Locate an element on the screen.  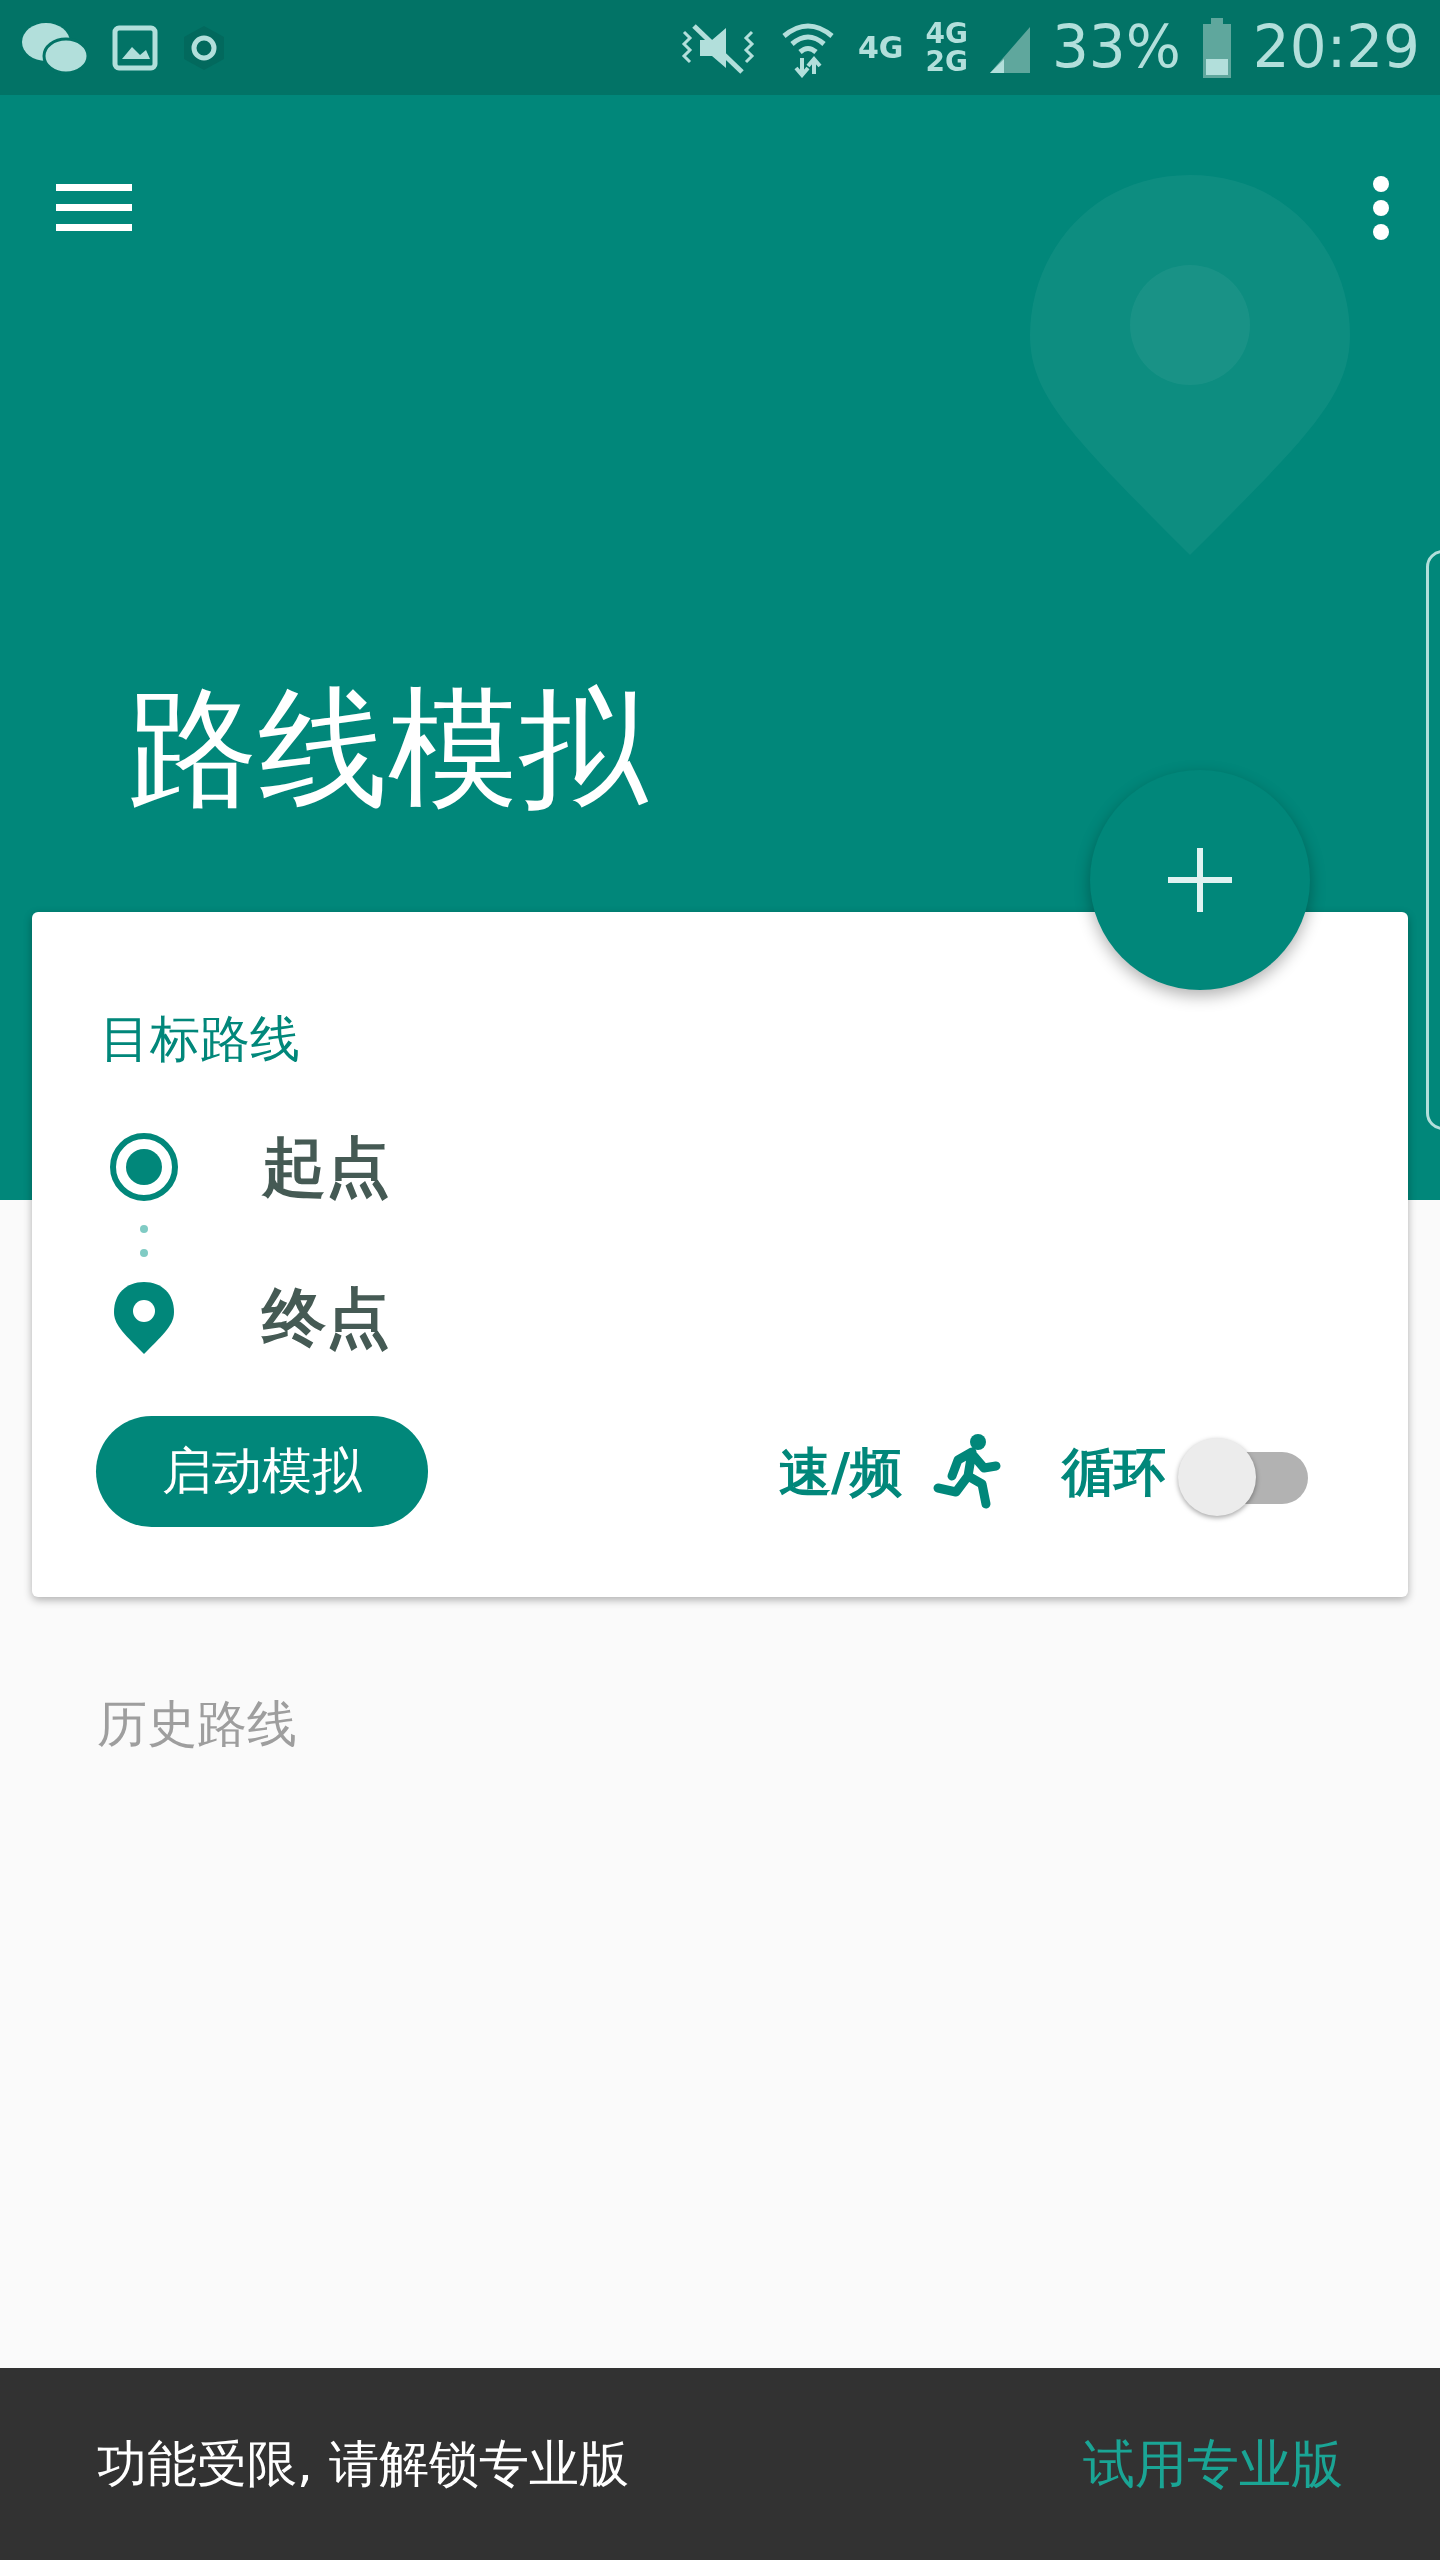
card-title: 目标路线 is located at coordinates (200, 1039).